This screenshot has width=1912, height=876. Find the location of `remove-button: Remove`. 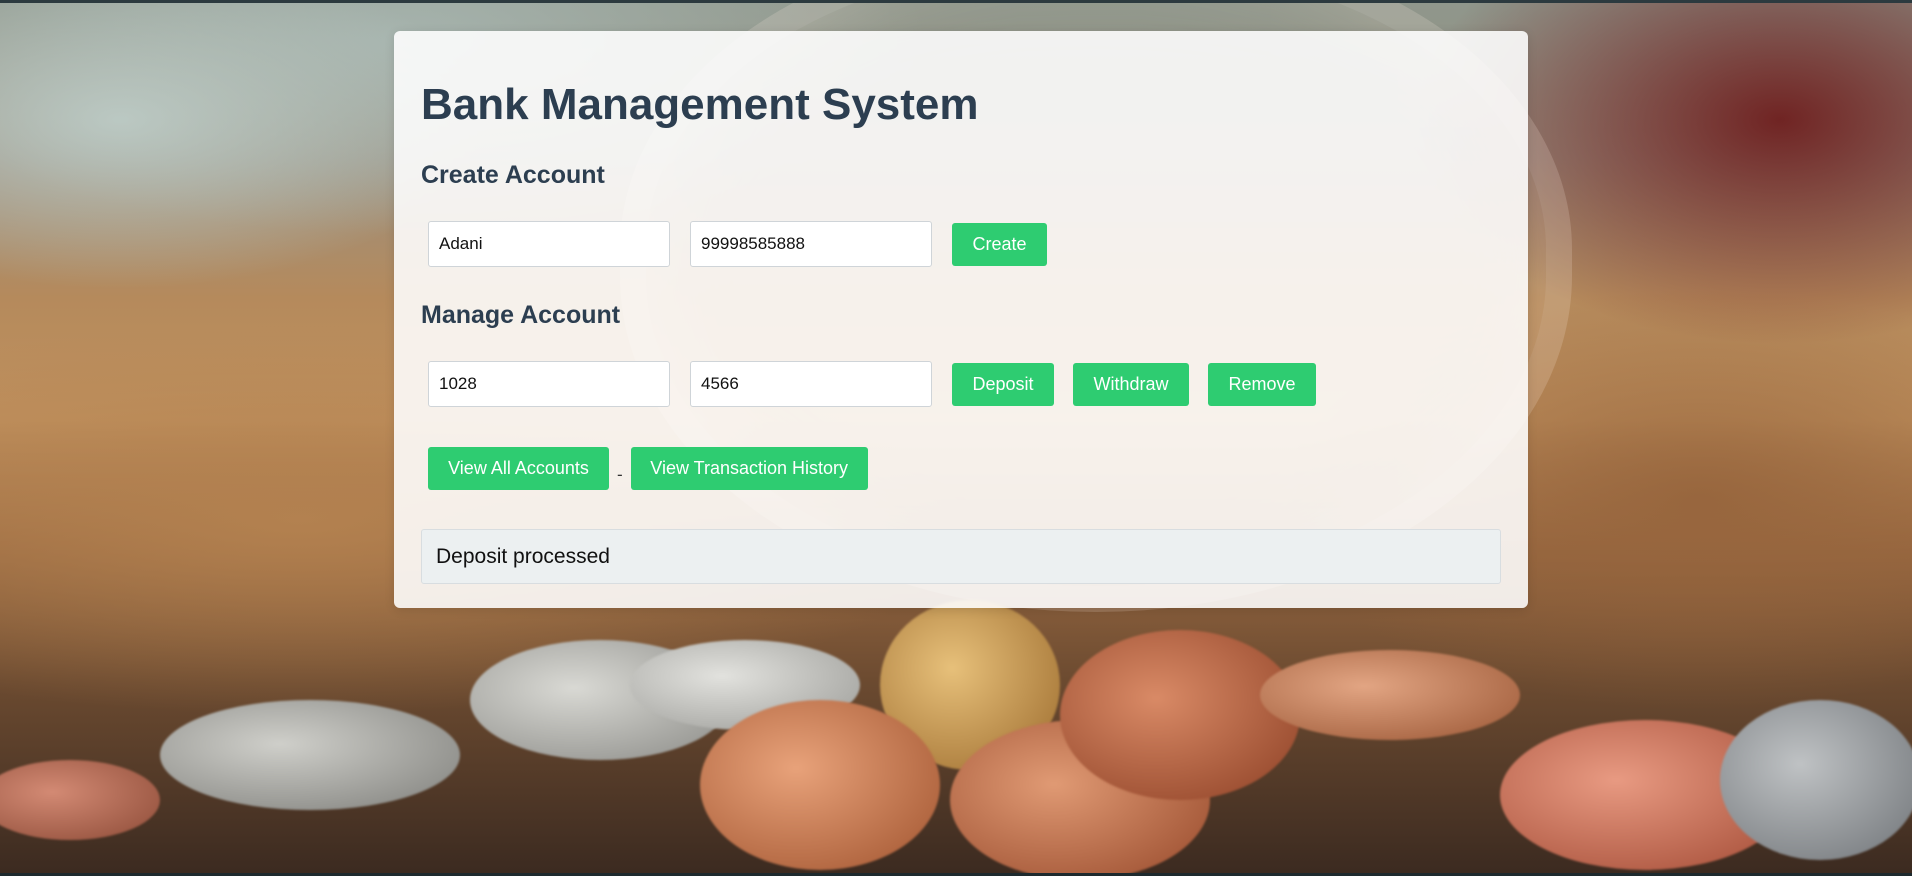

remove-button: Remove is located at coordinates (1262, 384).